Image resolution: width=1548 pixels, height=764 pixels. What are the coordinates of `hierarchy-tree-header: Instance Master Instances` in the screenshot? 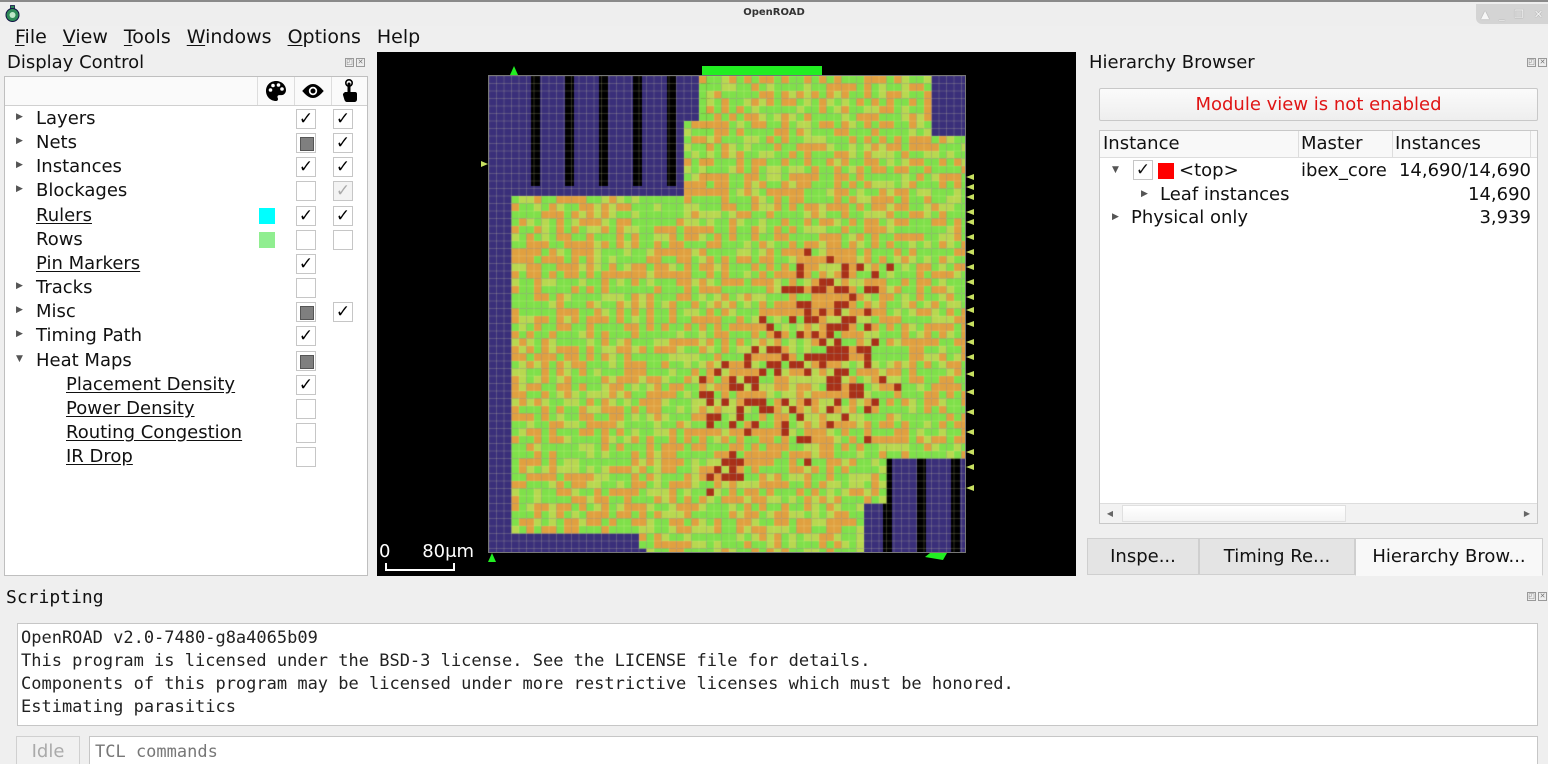 It's located at (1318, 144).